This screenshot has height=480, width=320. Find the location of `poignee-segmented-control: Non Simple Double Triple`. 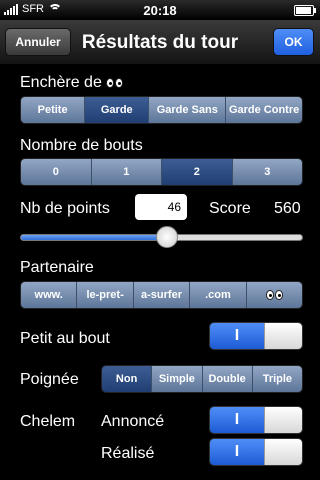

poignee-segmented-control: Non Simple Double Triple is located at coordinates (202, 379).